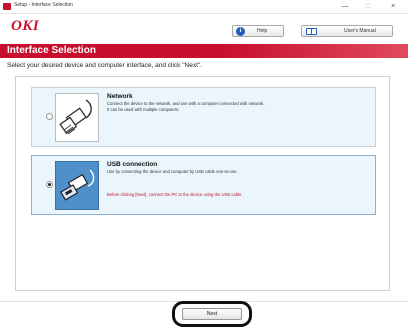  Describe the element at coordinates (120, 96) in the screenshot. I see `network-title: Network` at that location.